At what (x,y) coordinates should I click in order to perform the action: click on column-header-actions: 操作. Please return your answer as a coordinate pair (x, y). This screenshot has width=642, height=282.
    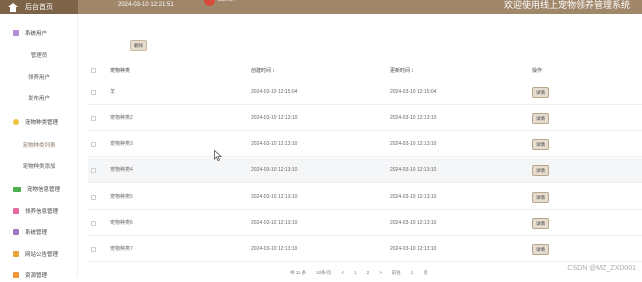
    Looking at the image, I should click on (537, 71).